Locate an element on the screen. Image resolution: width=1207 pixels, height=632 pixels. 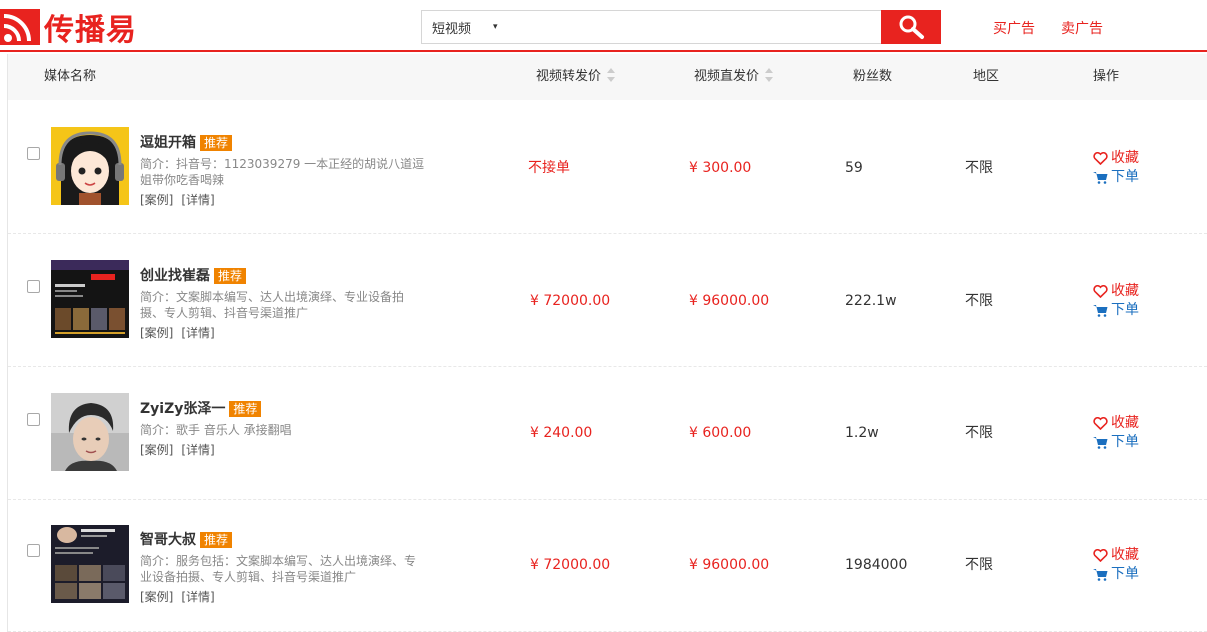
media-description: 简介：抖音号：1123039279 一本正经的胡说八道逗姐带你吃香喝辣 is located at coordinates (282, 172).